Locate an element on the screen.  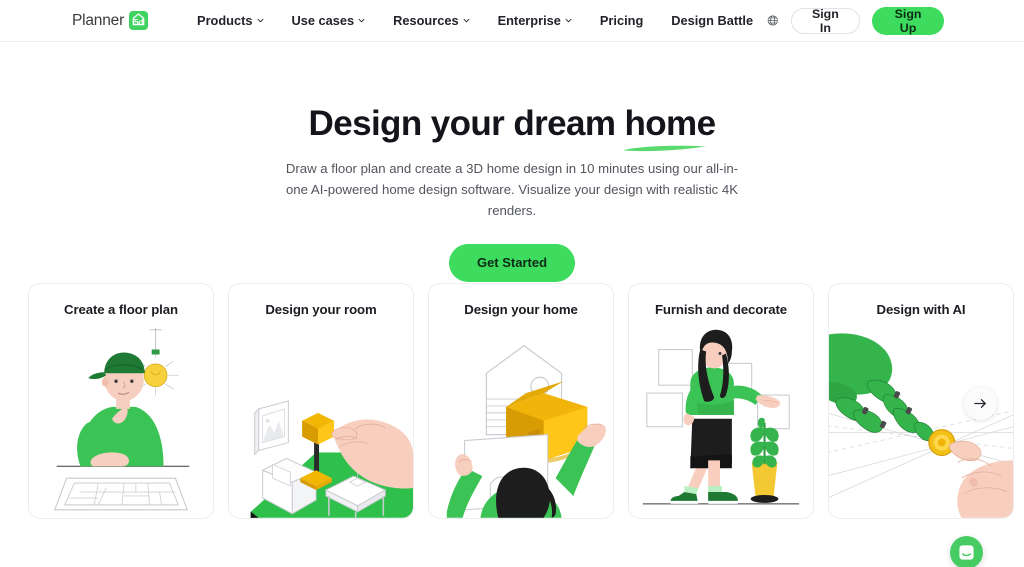
feature-card-furnish-and-decorate: Furnish and decorate is located at coordinates (721, 401).